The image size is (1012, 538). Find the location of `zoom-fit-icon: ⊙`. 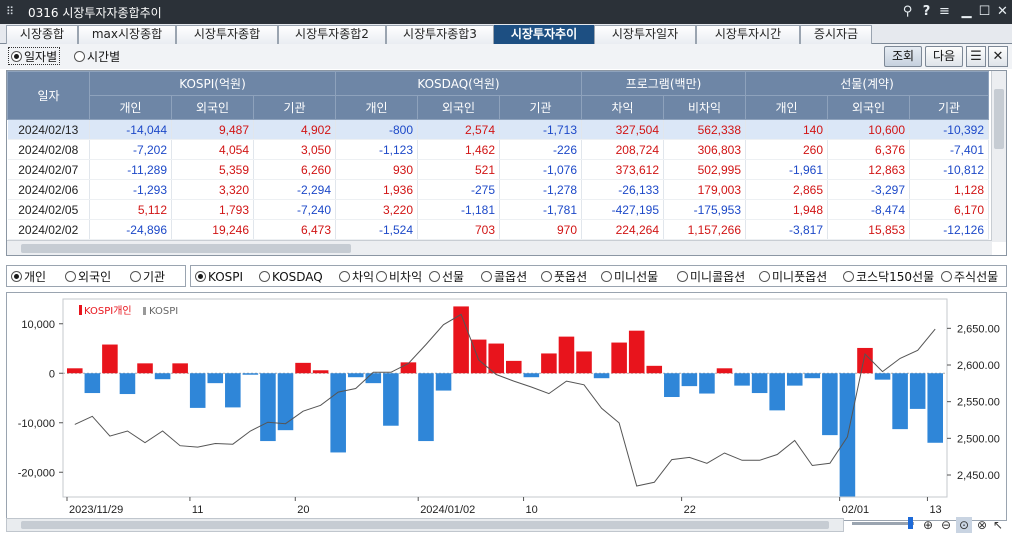

zoom-fit-icon: ⊙ is located at coordinates (964, 525).